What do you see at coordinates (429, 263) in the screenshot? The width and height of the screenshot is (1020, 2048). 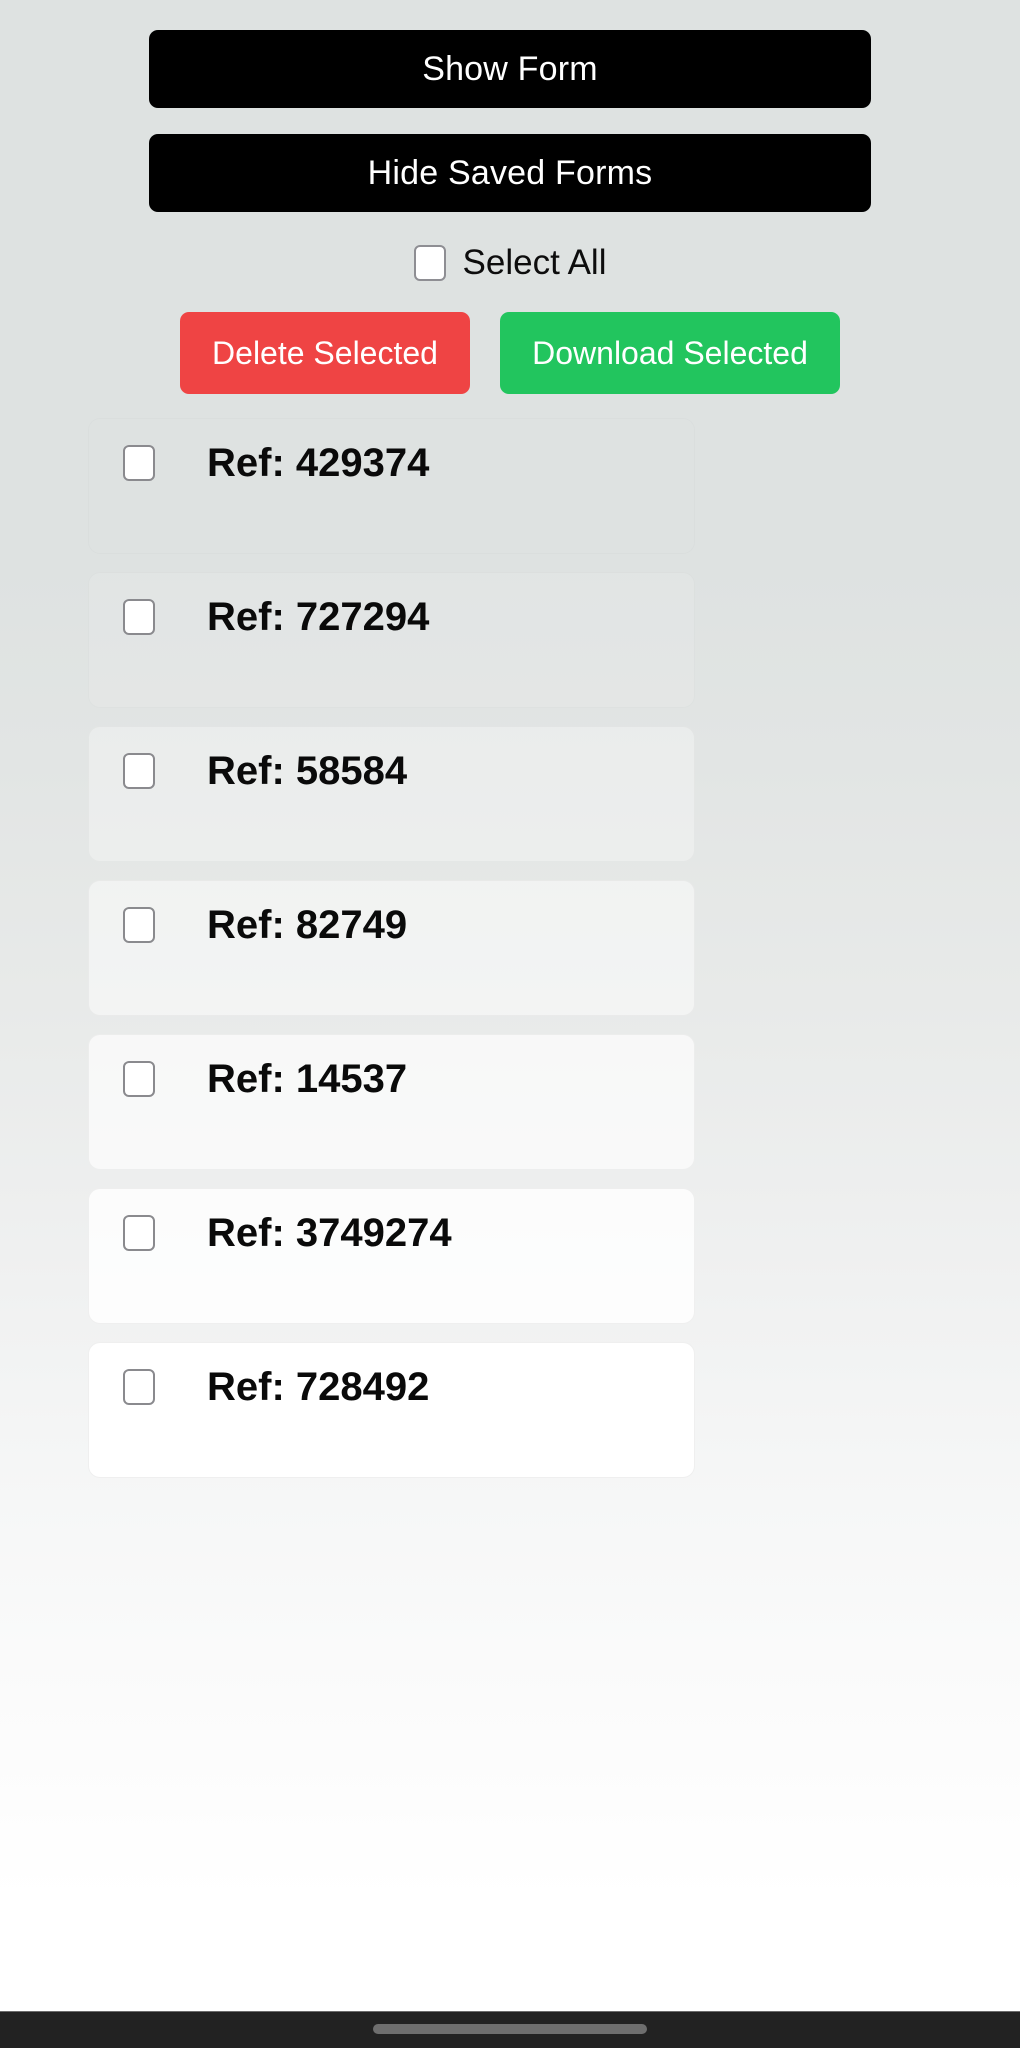 I see `select-all-checkbox` at bounding box center [429, 263].